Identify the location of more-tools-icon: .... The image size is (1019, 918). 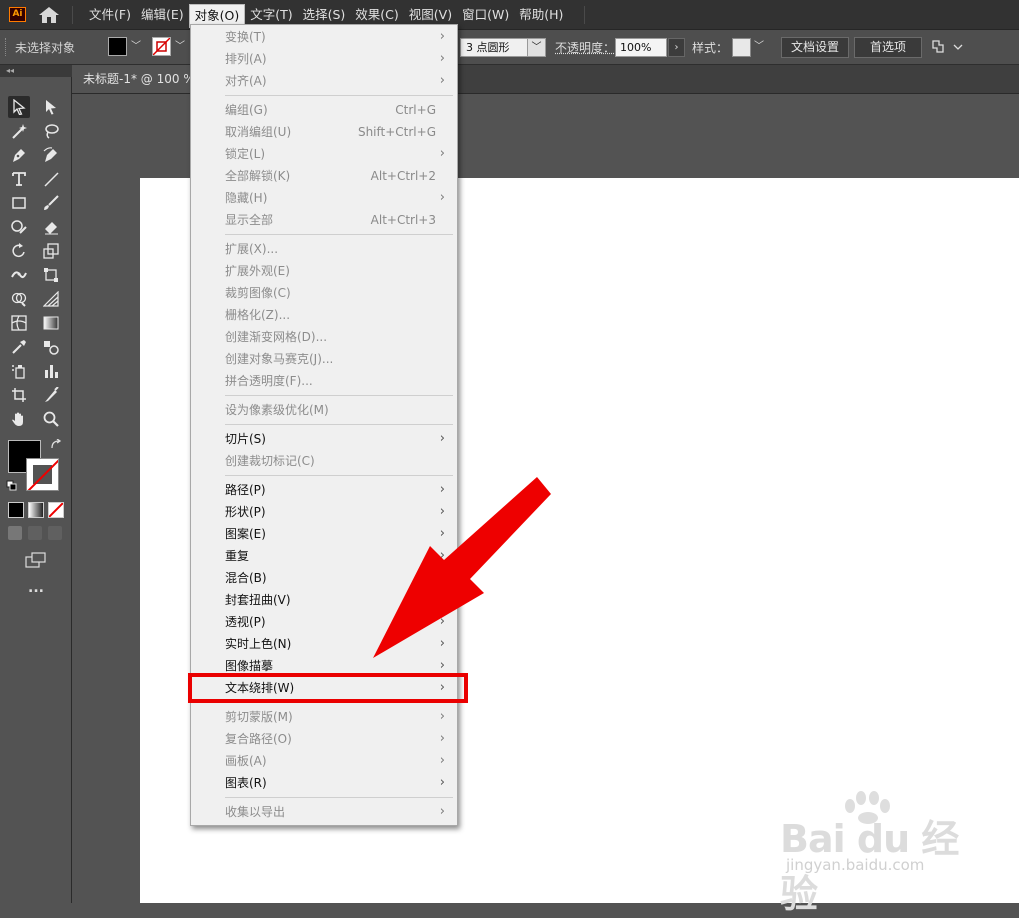
(36, 588).